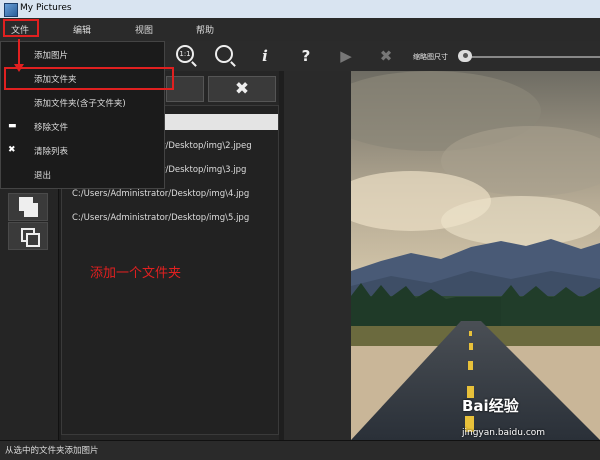 The image size is (600, 460). I want to click on annotation-arrow, so click(19, 53).